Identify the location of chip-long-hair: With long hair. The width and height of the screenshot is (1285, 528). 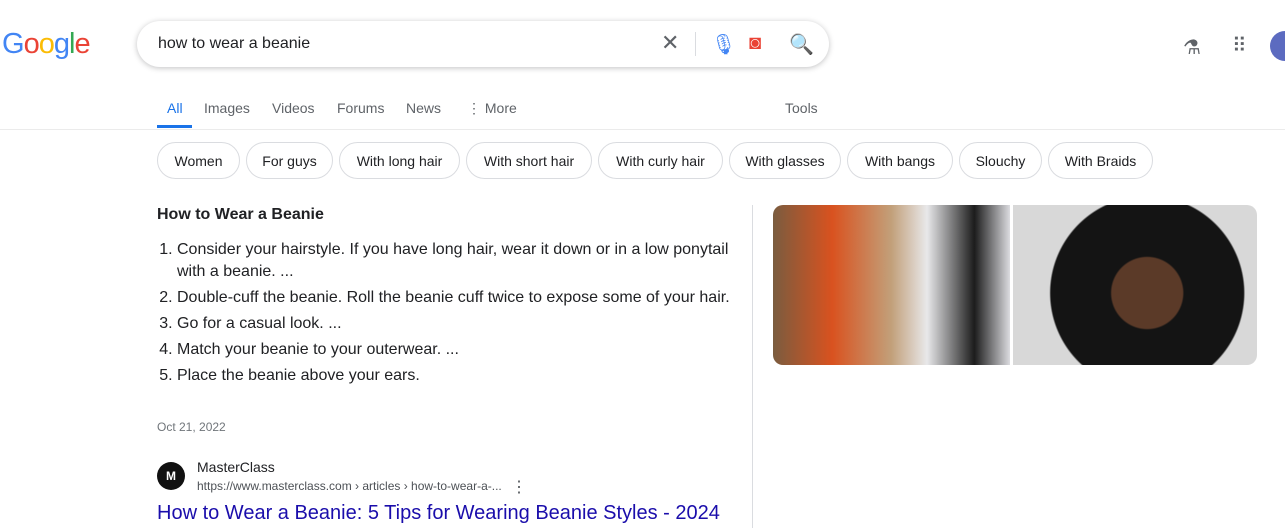
(399, 160).